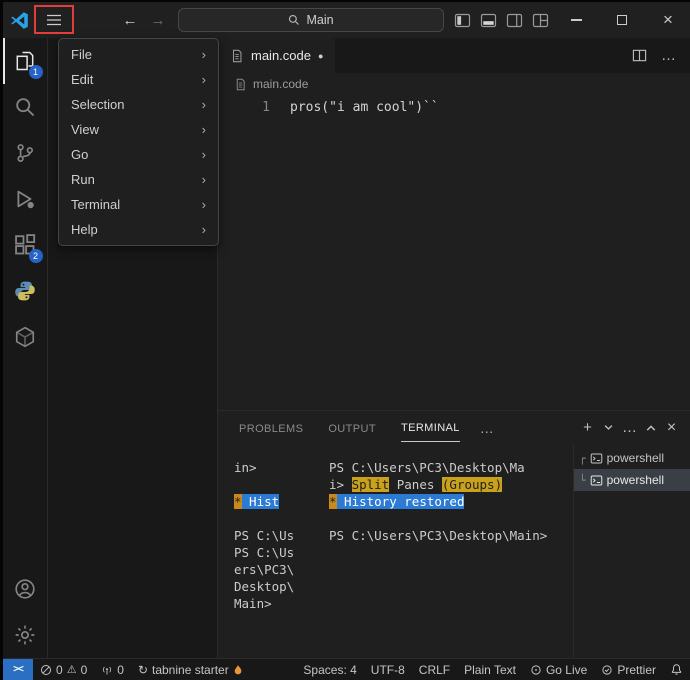  I want to click on tab-main-code: main.code ●, so click(277, 55).